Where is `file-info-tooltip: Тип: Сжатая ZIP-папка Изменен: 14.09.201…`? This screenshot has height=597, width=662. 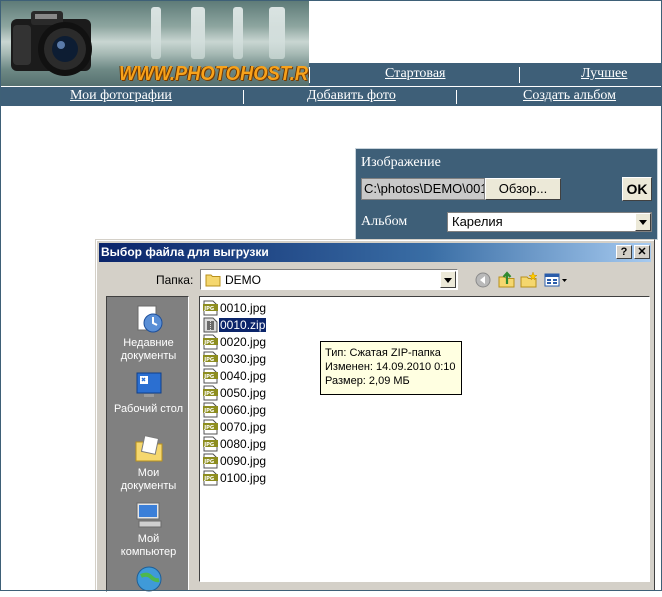
file-info-tooltip: Тип: Сжатая ZIP-папка Изменен: 14.09.201… is located at coordinates (391, 368).